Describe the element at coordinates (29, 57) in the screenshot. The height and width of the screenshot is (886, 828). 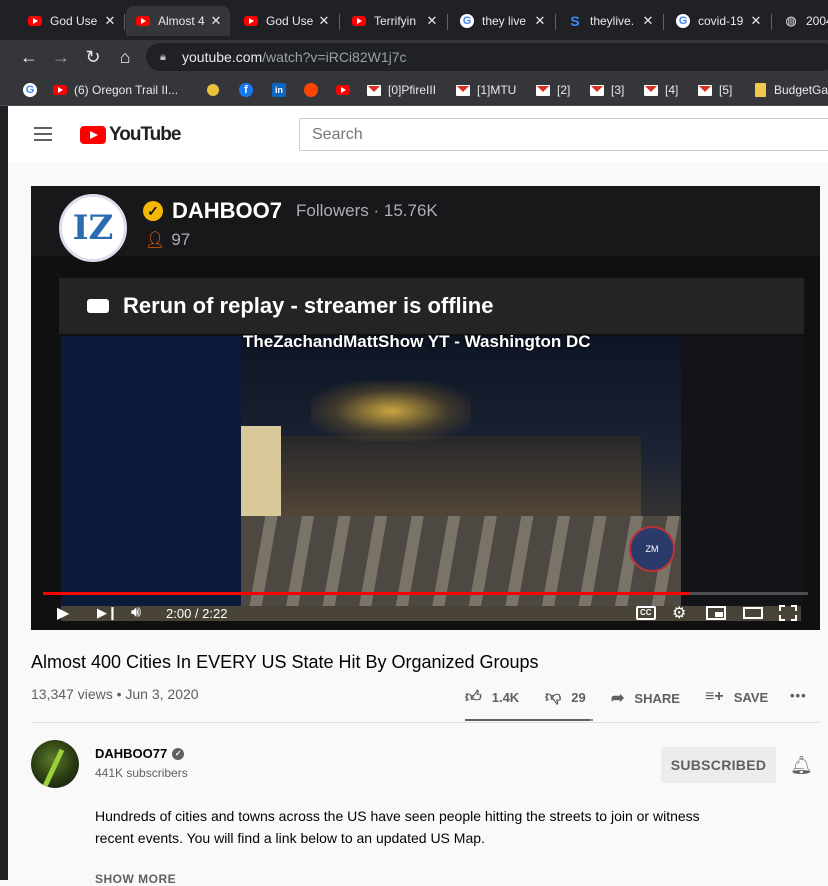
I see `back-arrow-icon: ←` at that location.